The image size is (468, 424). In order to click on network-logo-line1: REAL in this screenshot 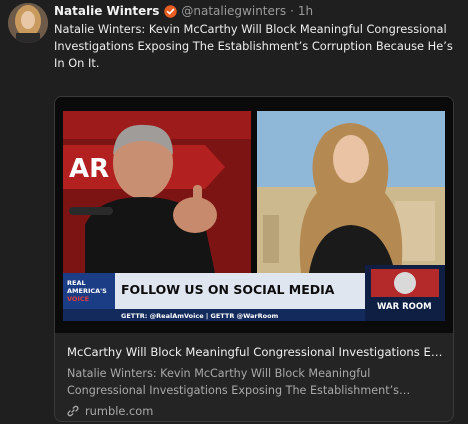, I will do `click(76, 283)`.